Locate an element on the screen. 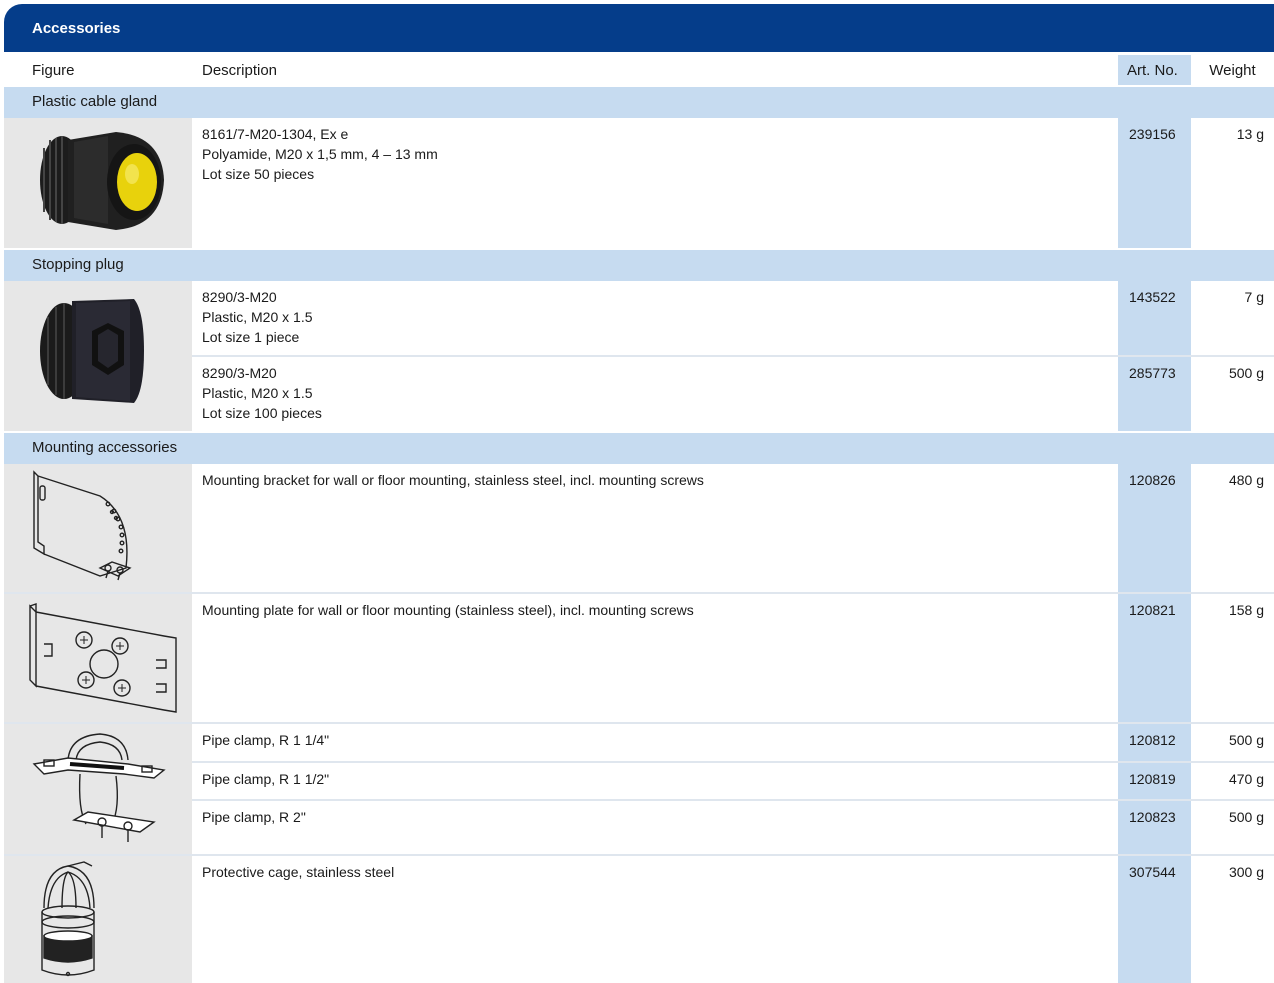 The image size is (1274, 983). row-art-no: 143522 is located at coordinates (1152, 297).